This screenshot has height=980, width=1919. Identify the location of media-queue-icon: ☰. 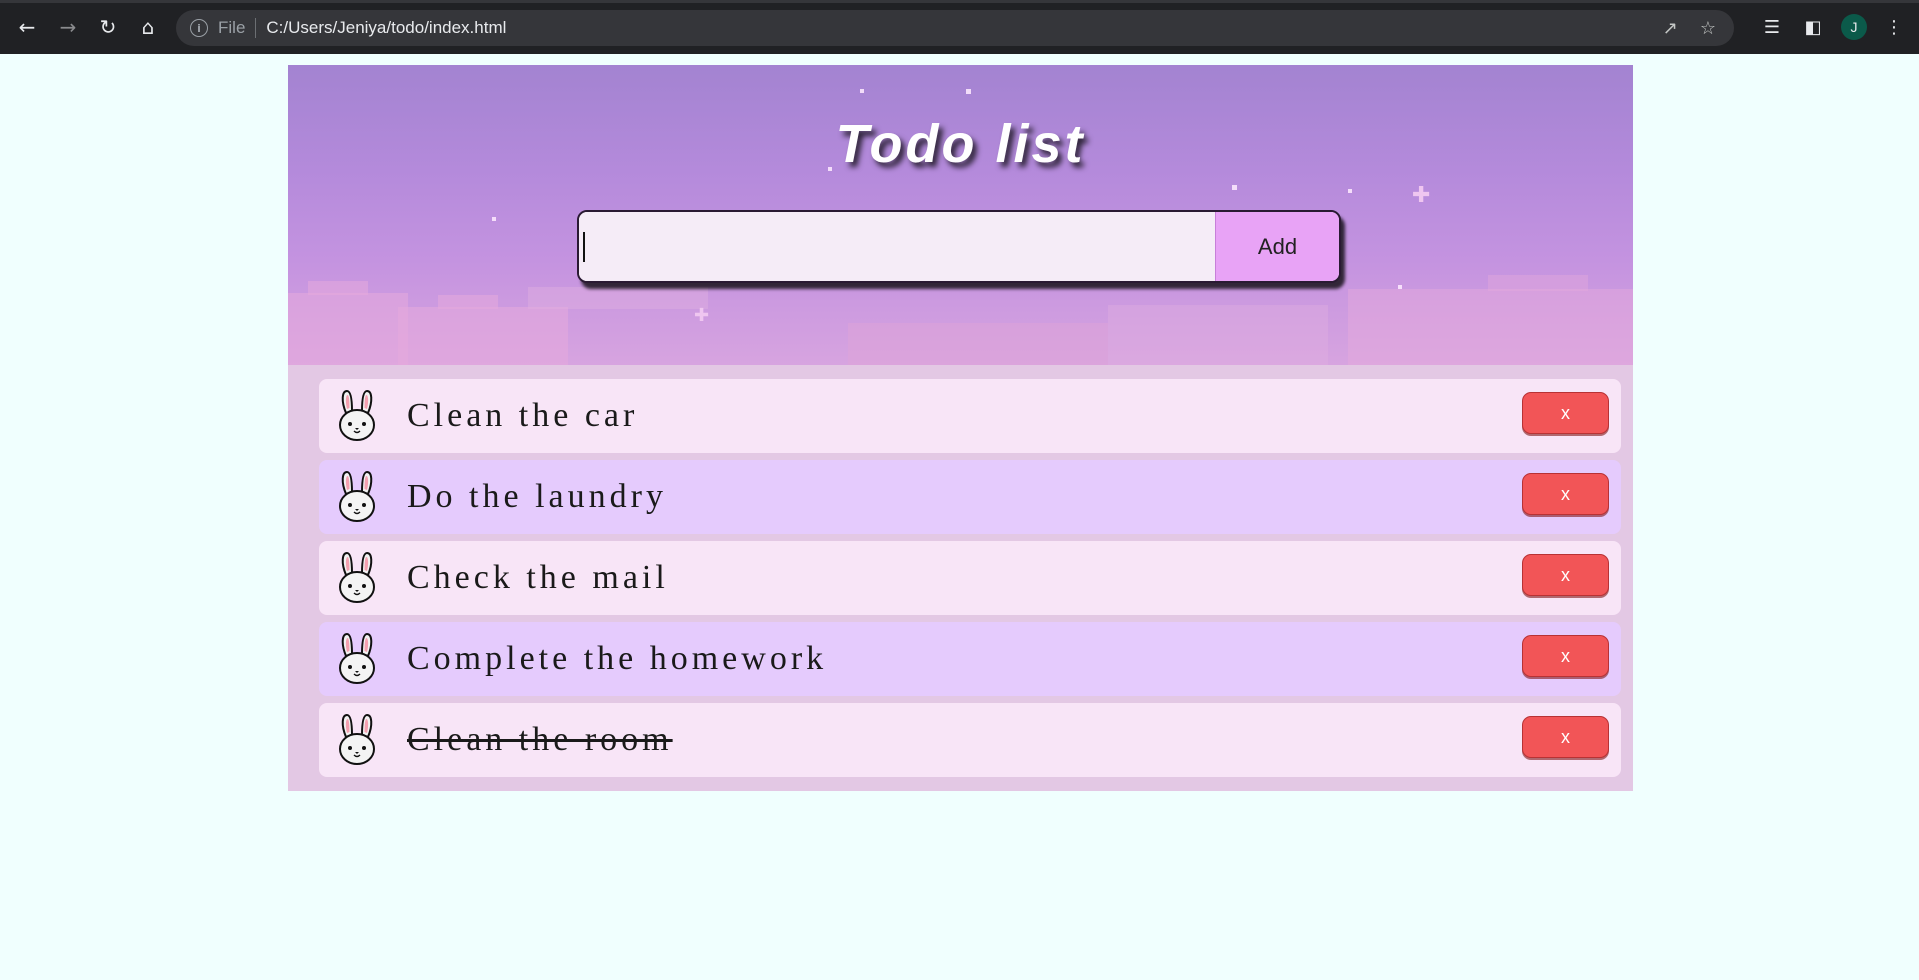
(1772, 27).